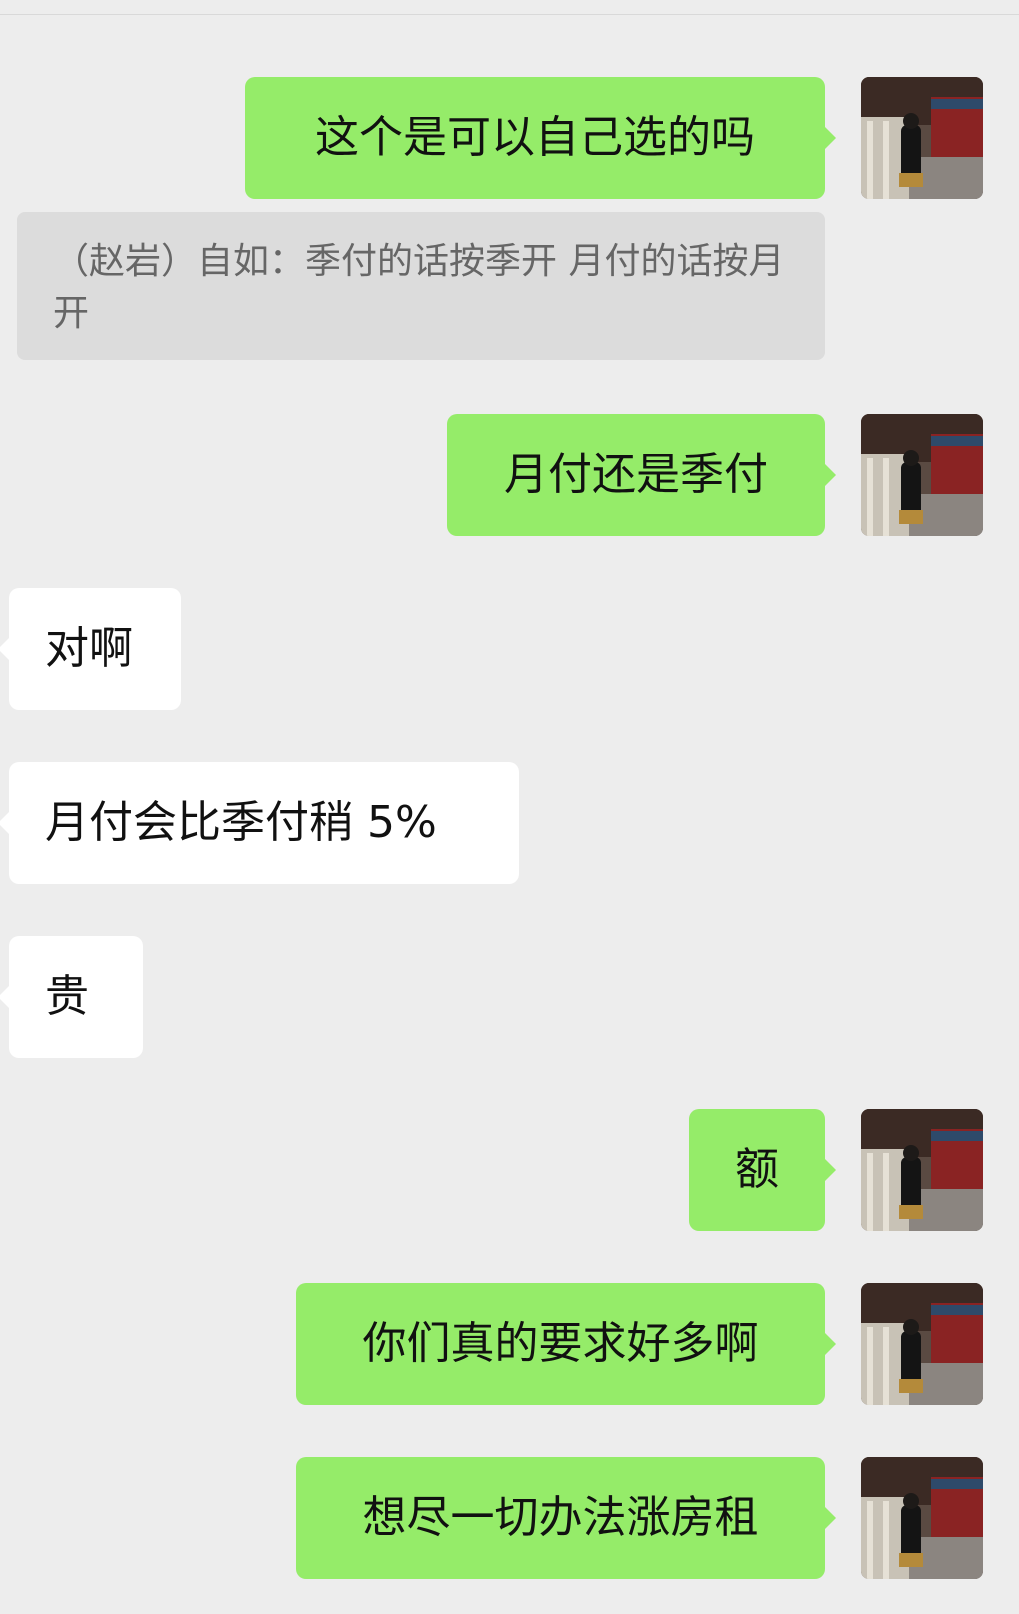  I want to click on their-message-bubble: 对啊, so click(90, 649).